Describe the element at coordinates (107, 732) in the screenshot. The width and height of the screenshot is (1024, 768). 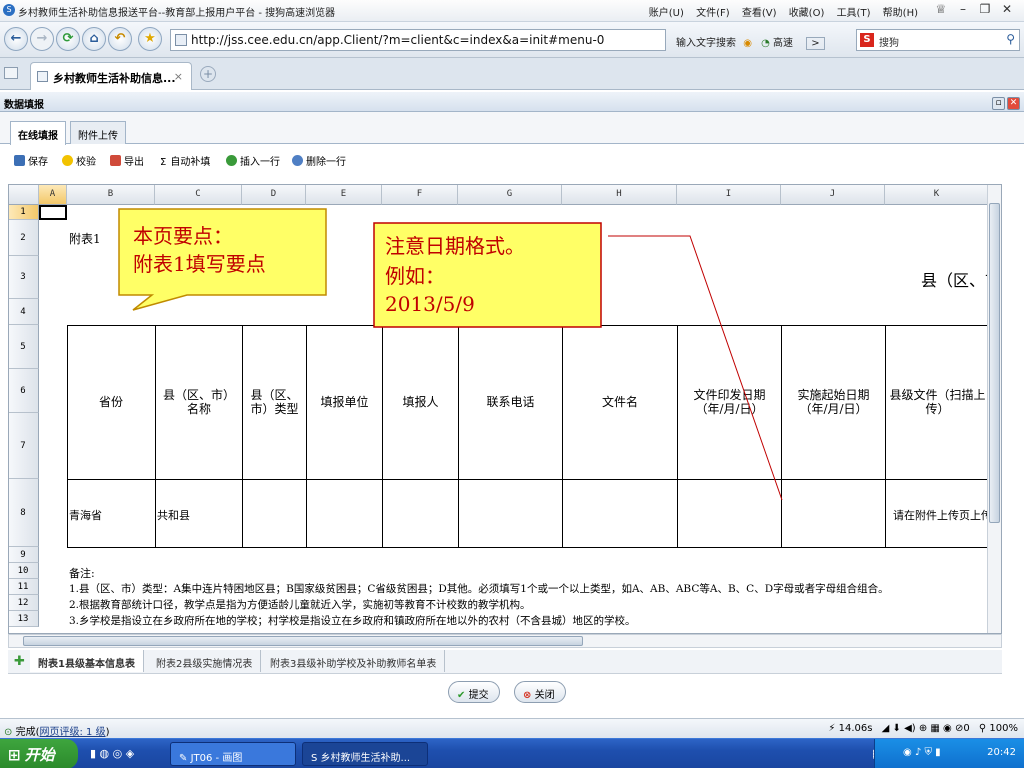
I see `status-paren: )` at that location.